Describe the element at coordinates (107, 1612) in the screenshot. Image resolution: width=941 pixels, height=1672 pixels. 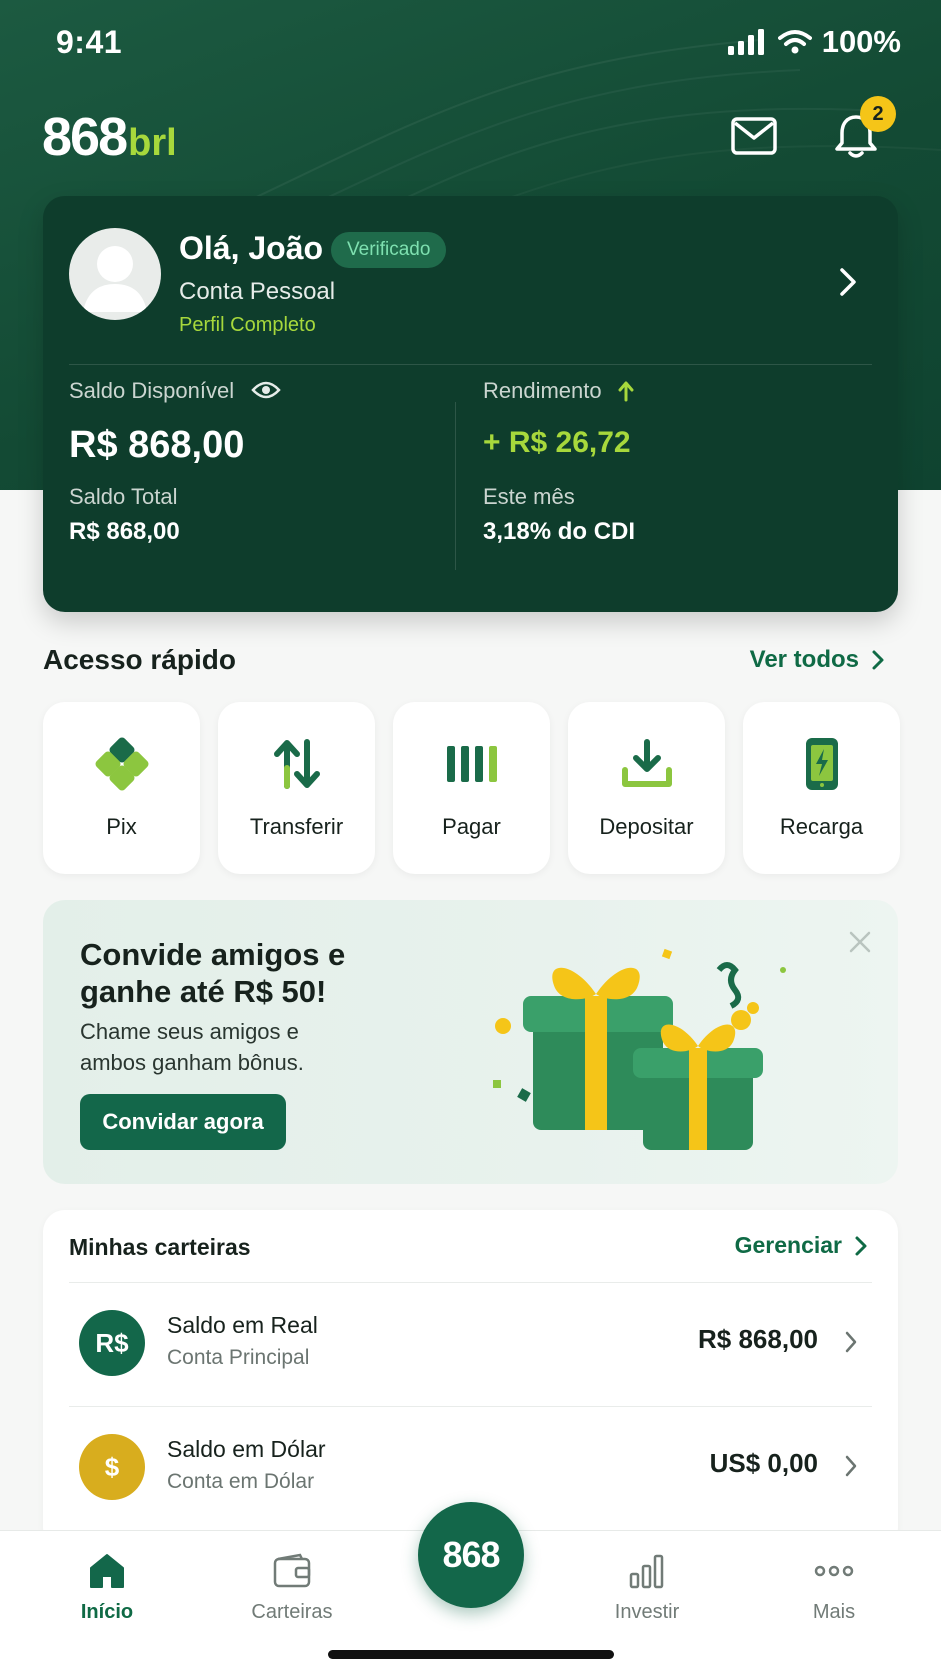
I see `tab-label: Início` at that location.